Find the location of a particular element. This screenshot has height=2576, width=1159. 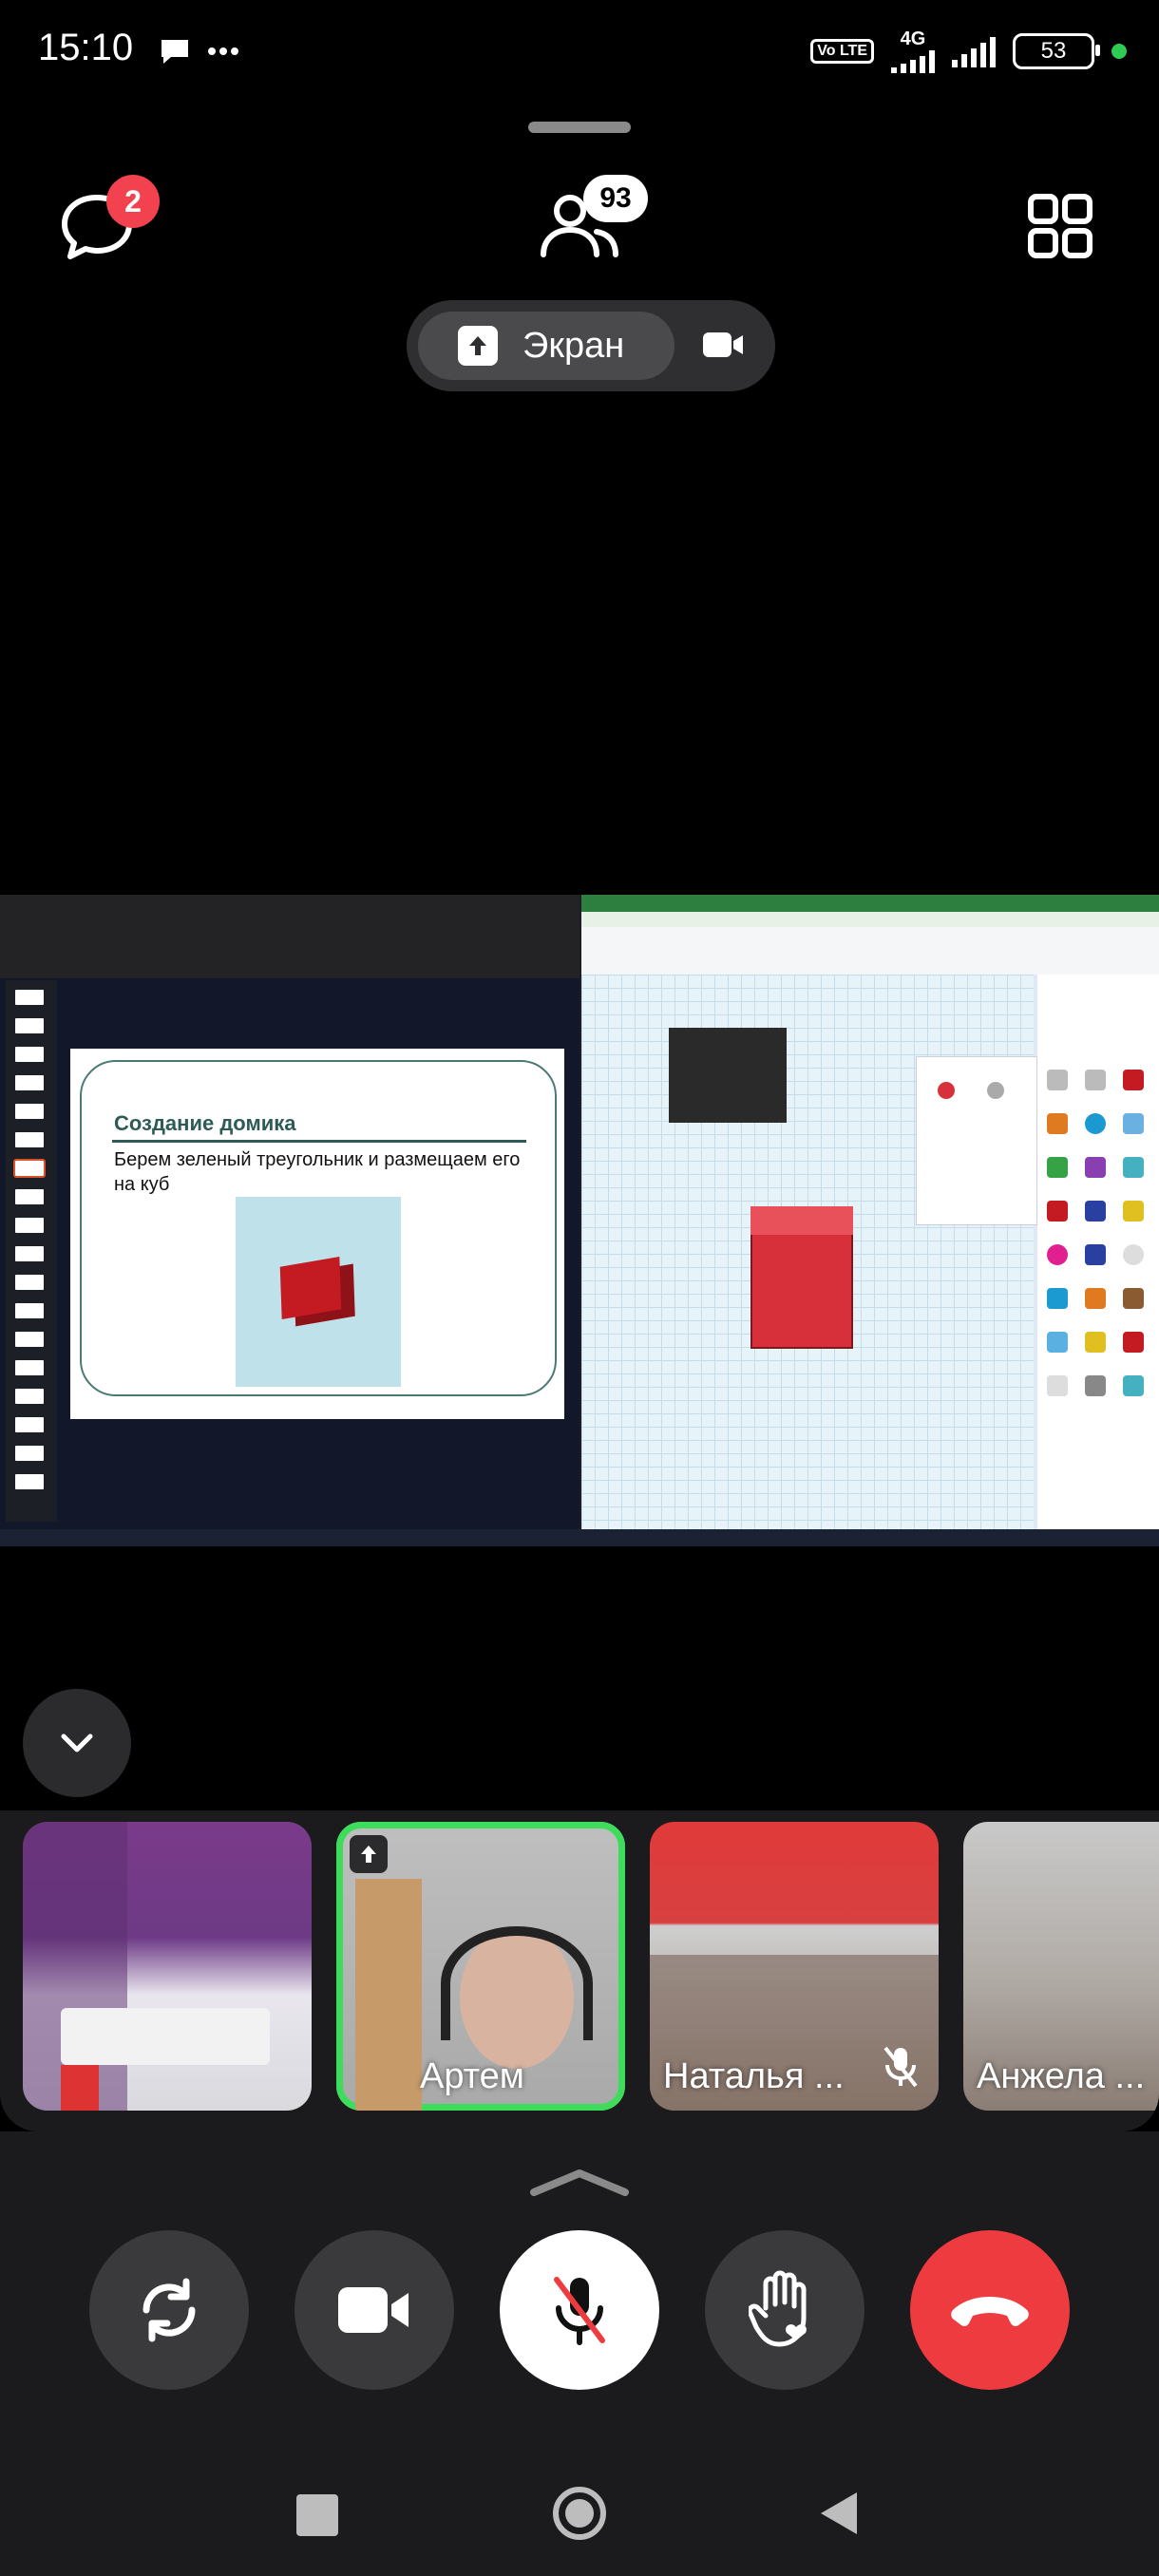

back-icon is located at coordinates (839, 2513).